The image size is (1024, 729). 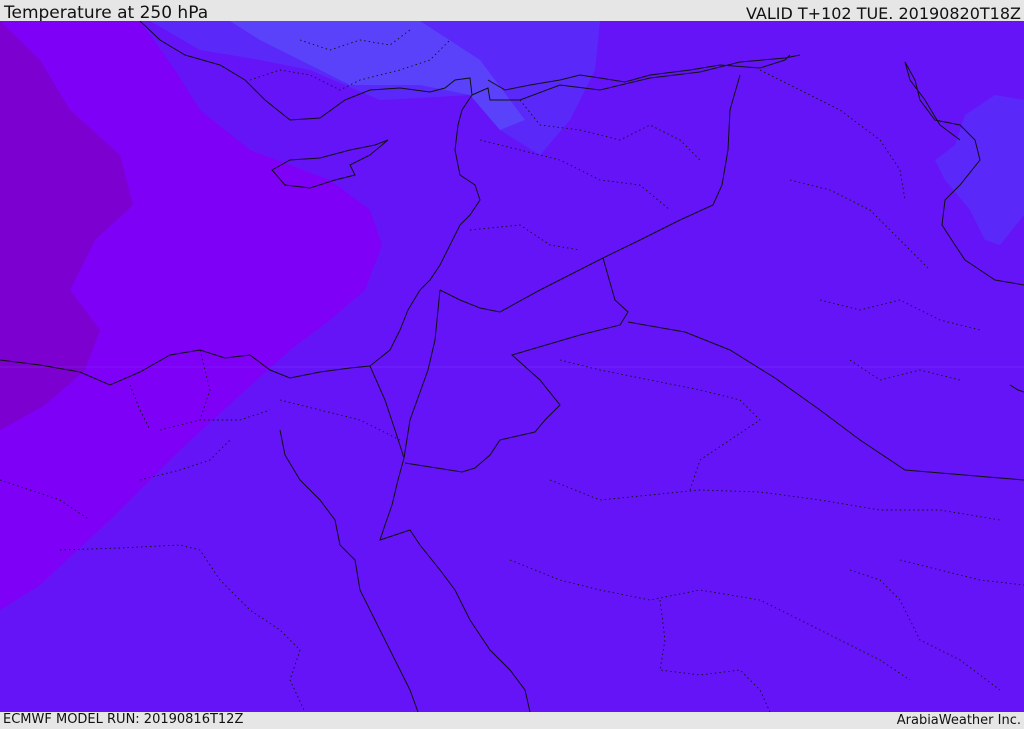 I want to click on map-title: Temperature at 250 hPa, so click(x=106, y=13).